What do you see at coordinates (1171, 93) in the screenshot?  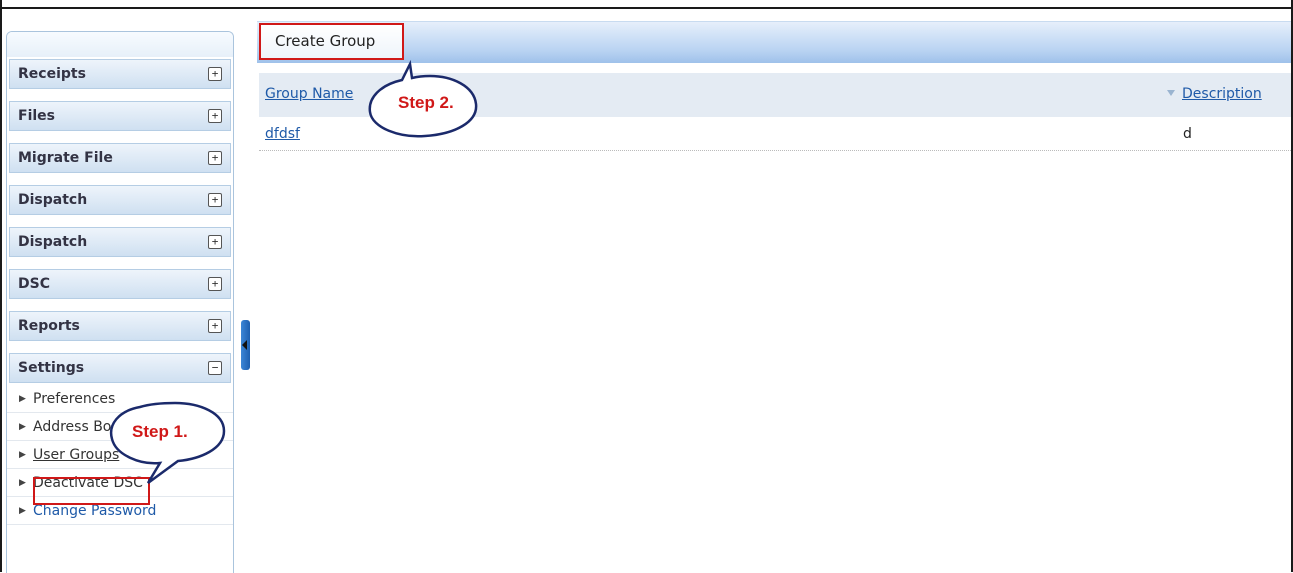 I see `sort-down-icon` at bounding box center [1171, 93].